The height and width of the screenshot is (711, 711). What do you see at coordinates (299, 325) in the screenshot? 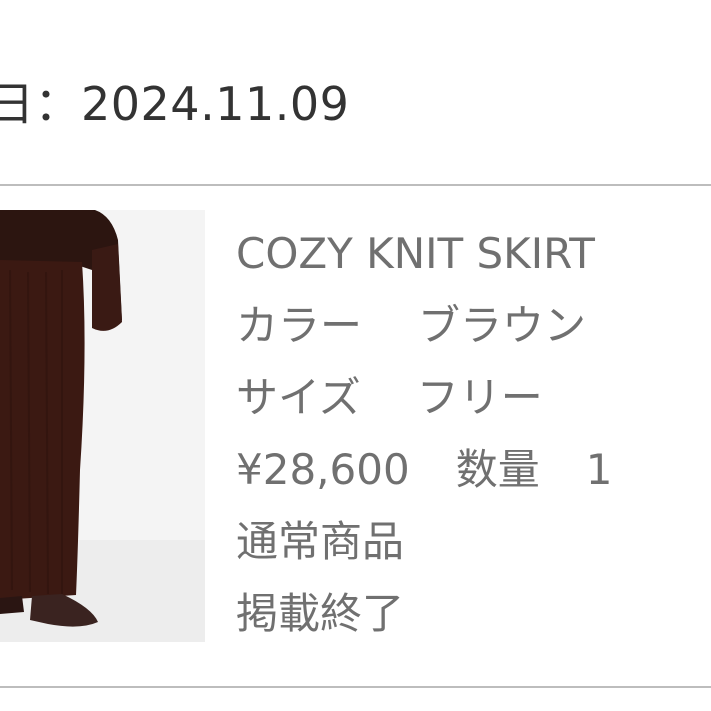
I see `color-label: カラー` at bounding box center [299, 325].